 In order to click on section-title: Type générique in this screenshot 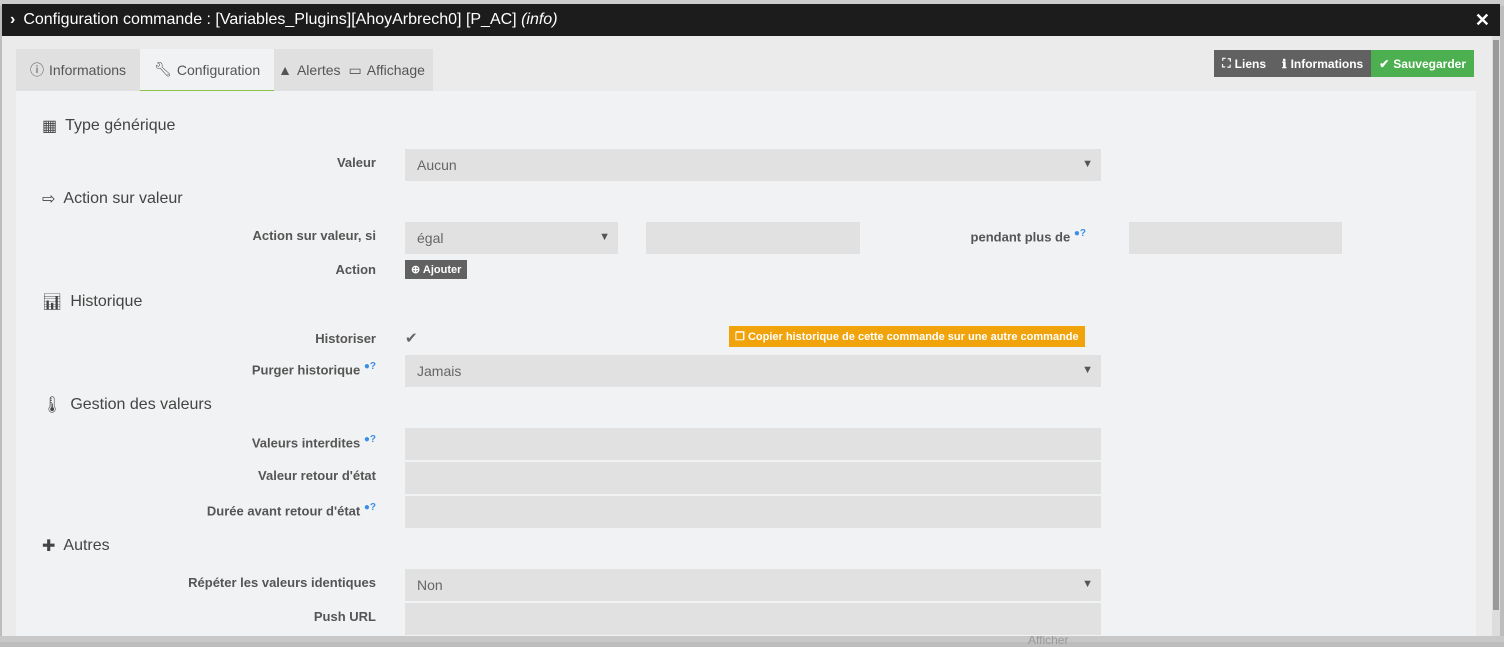, I will do `click(120, 125)`.